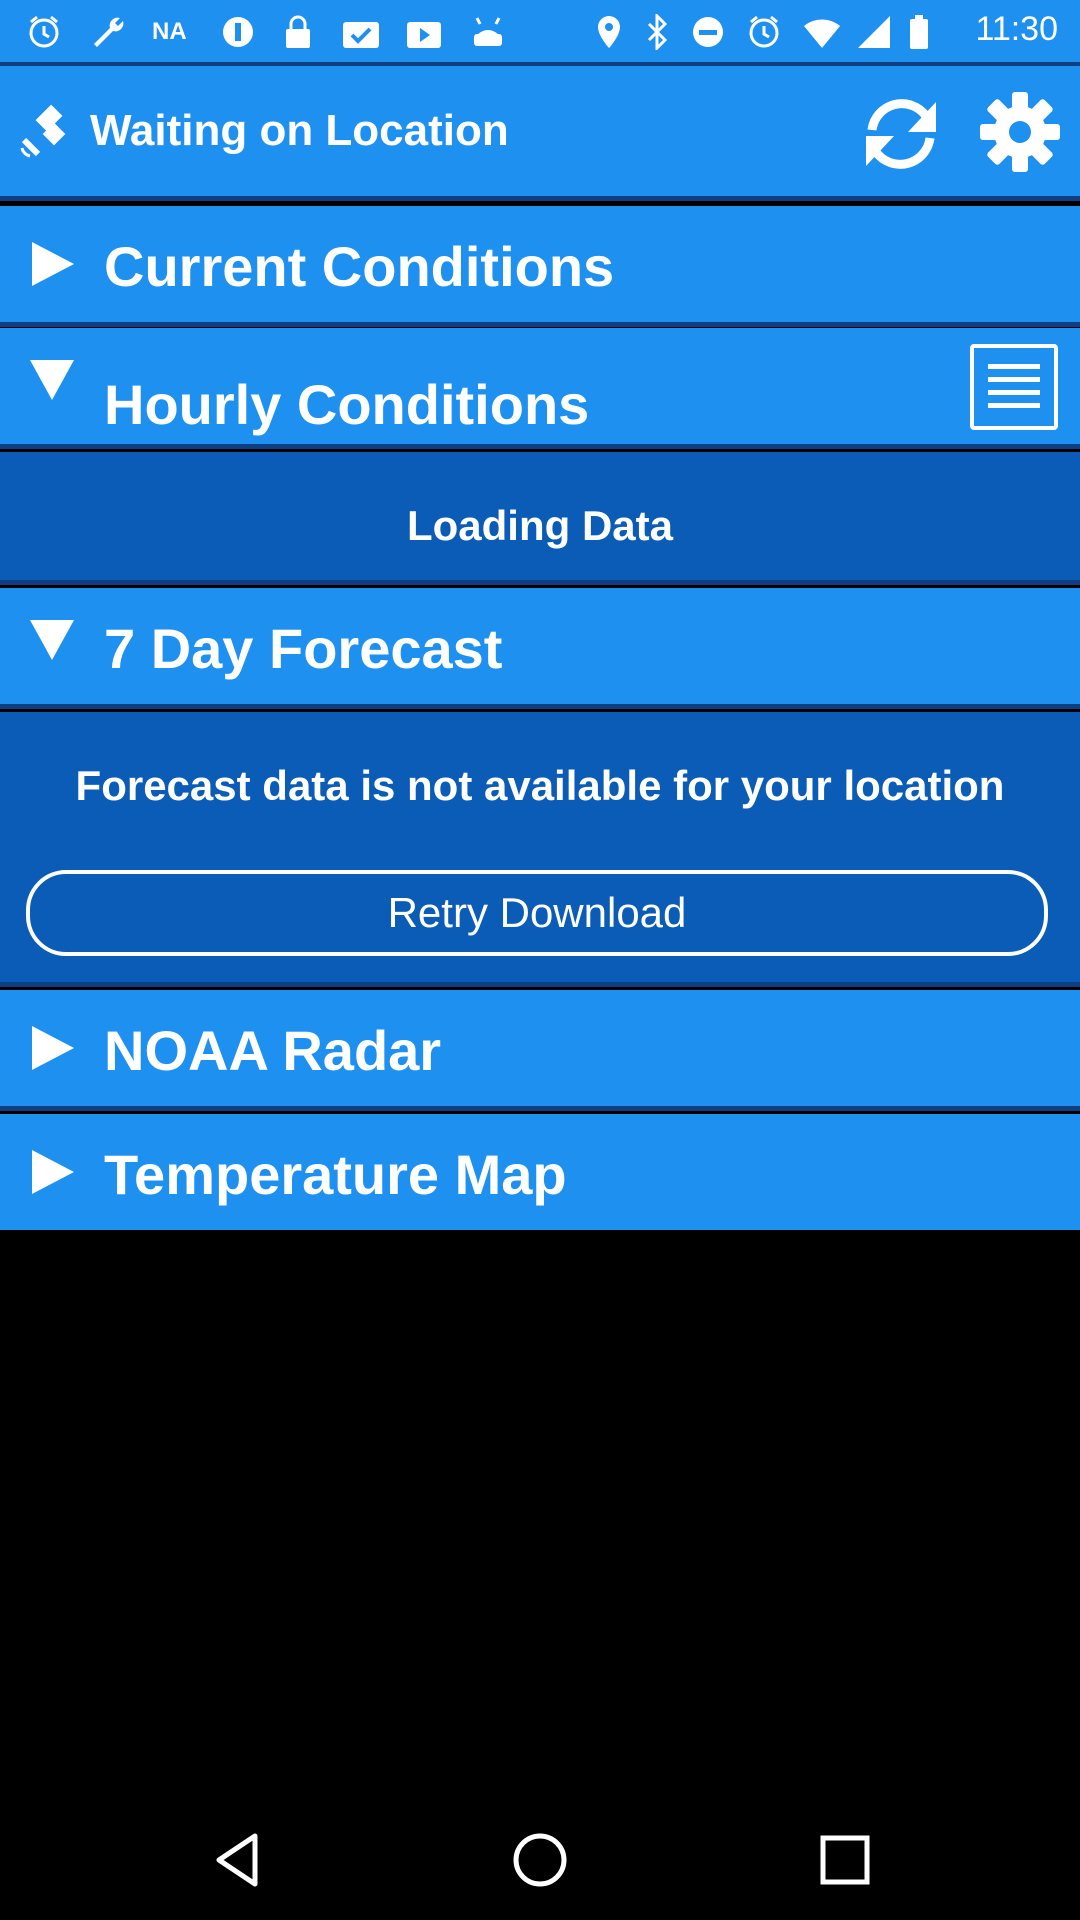 The image size is (1080, 1920). I want to click on gear-icon, so click(1020, 132).